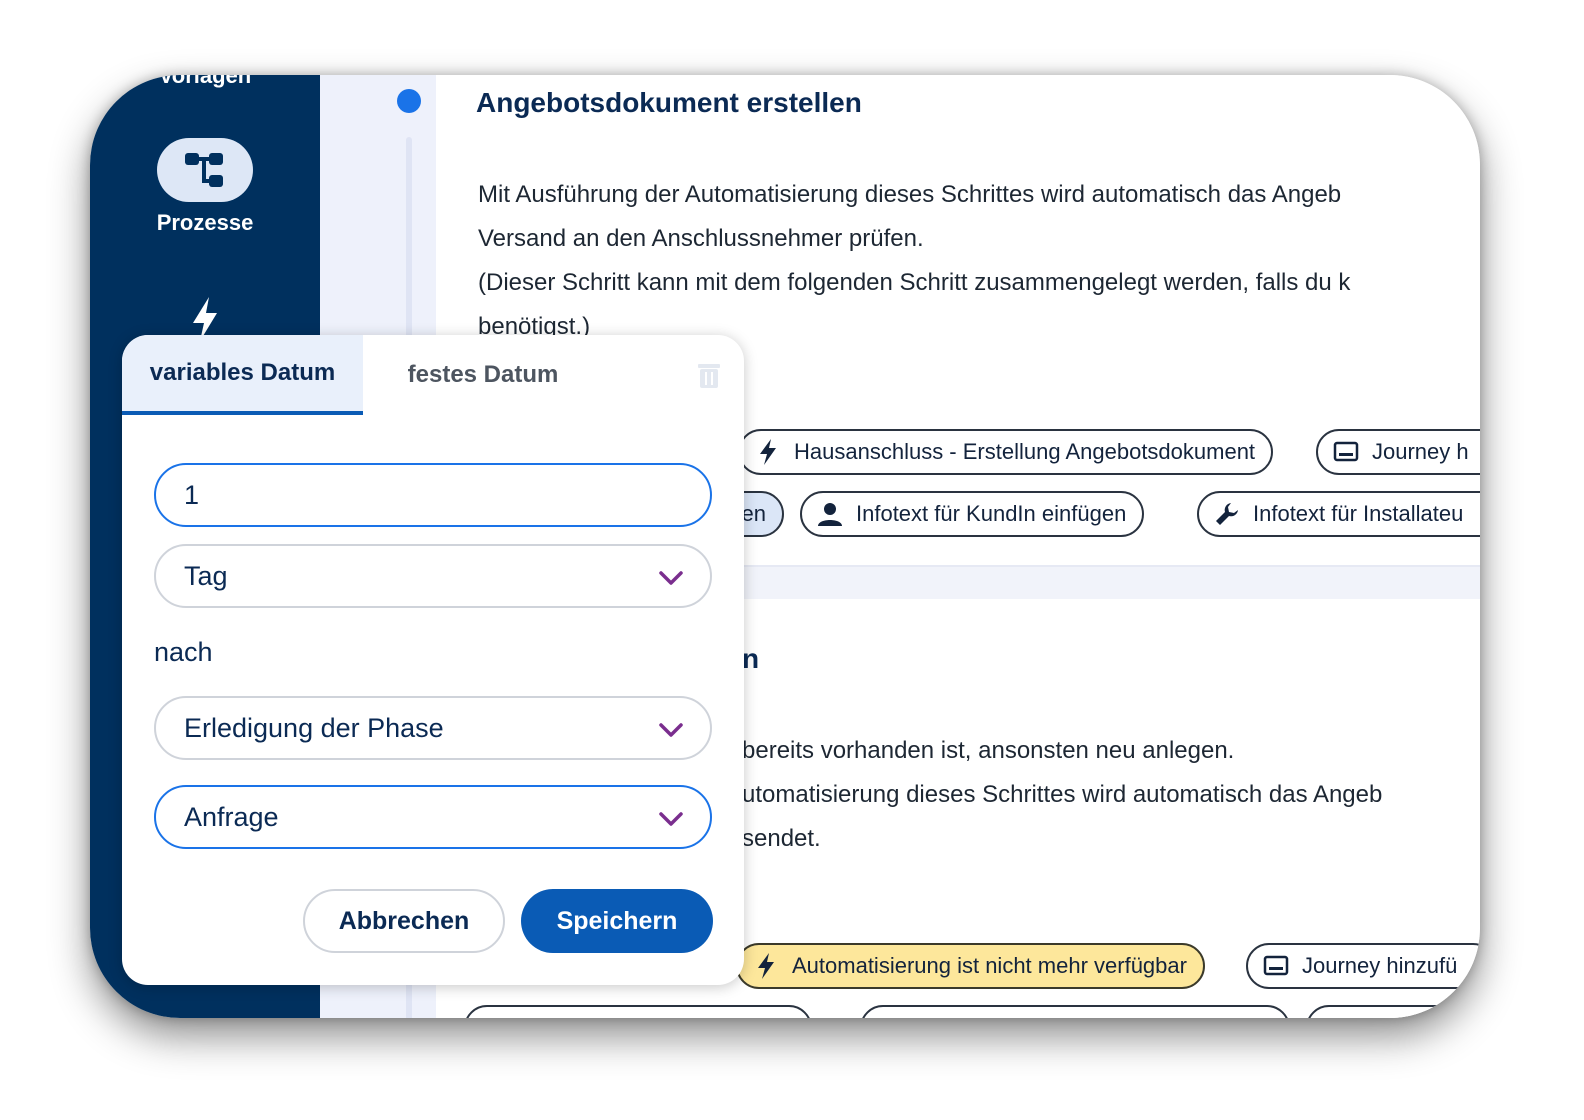 Image resolution: width=1584 pixels, height=1120 pixels. Describe the element at coordinates (753, 513) in the screenshot. I see `chip-label: en` at that location.